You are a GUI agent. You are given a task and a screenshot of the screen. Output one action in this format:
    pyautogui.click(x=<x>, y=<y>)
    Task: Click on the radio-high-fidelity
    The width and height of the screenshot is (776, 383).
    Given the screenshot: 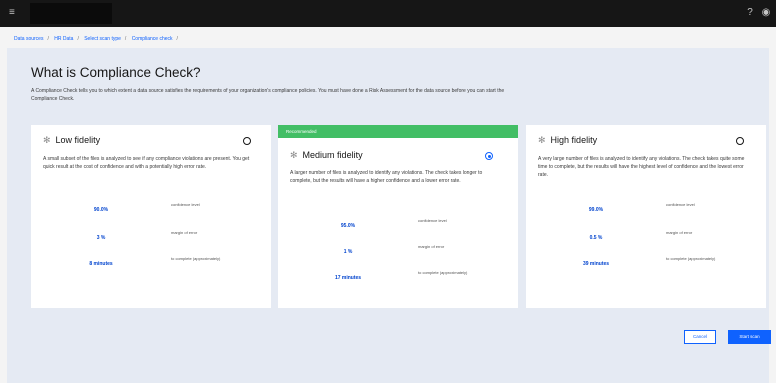 What is the action you would take?
    pyautogui.click(x=740, y=141)
    